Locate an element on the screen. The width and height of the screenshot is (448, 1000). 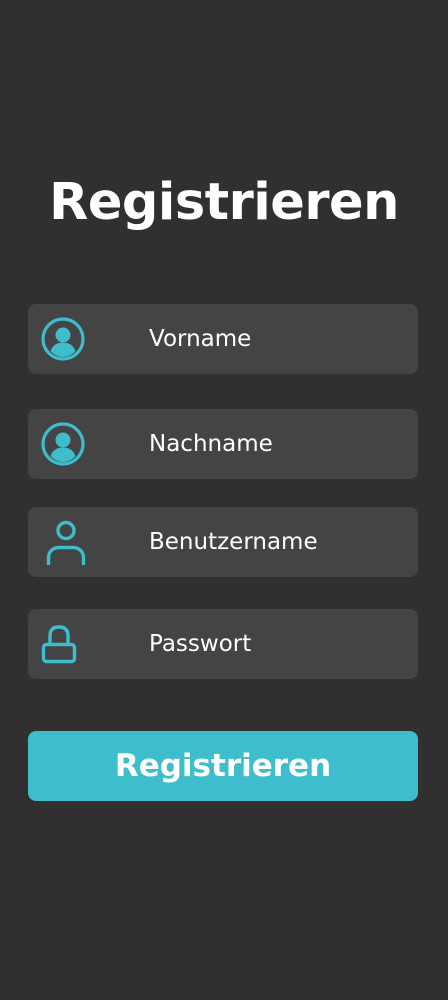
username-field: Benutzername is located at coordinates (223, 542).